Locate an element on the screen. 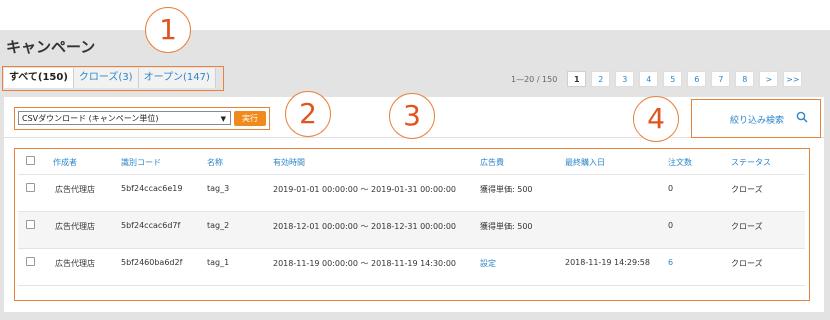 The image size is (830, 320). page-3: 3 is located at coordinates (625, 79).